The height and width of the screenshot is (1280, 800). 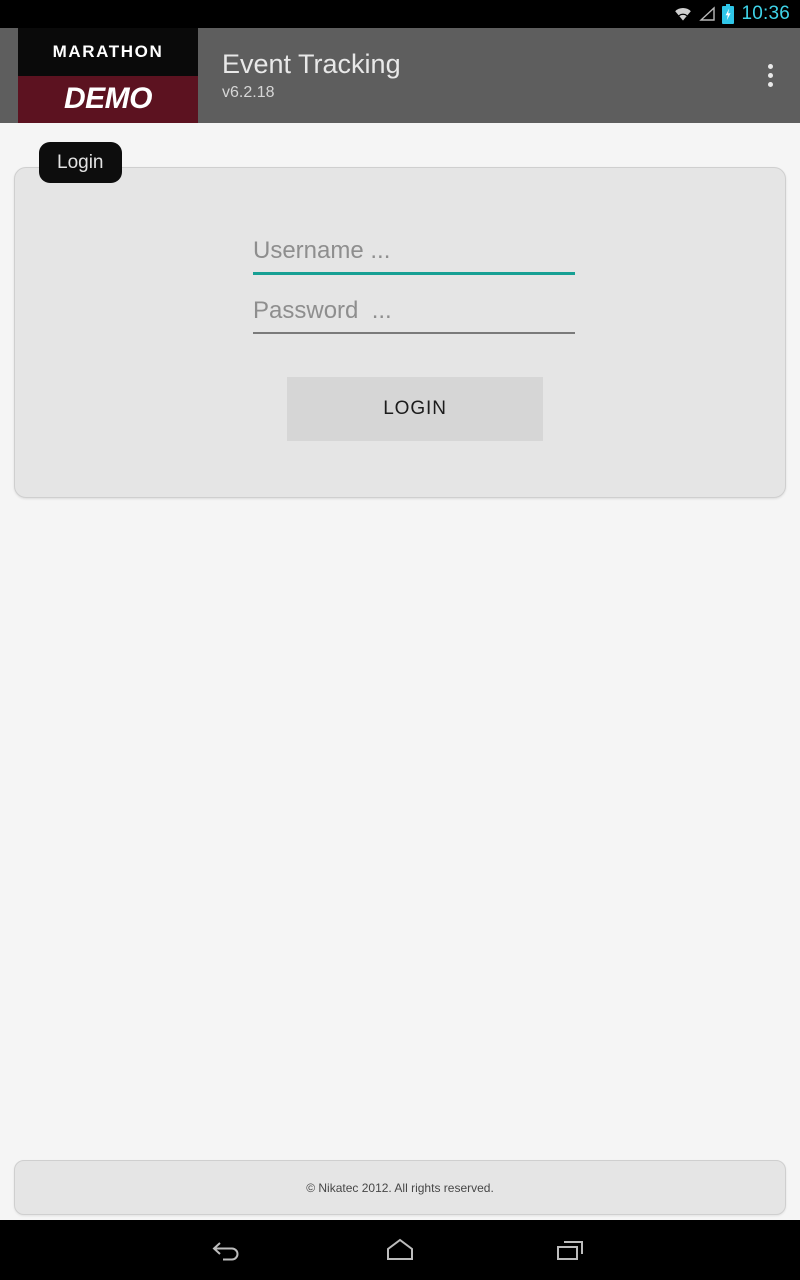 I want to click on brand-logo-bottom: DEMO, so click(x=108, y=99).